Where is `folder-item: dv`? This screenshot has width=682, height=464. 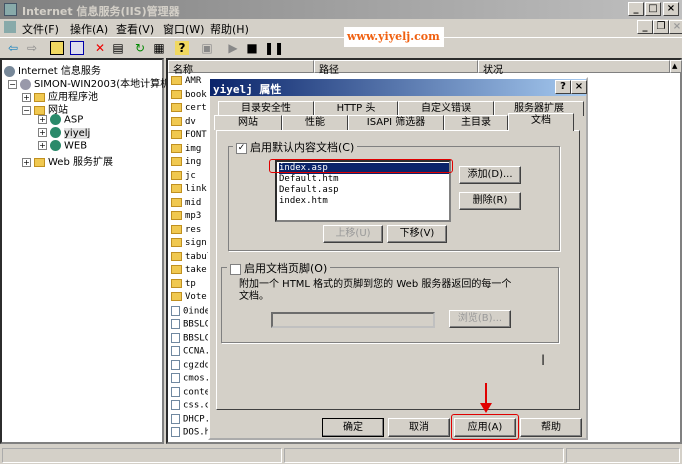
folder-item: dv is located at coordinates (183, 121).